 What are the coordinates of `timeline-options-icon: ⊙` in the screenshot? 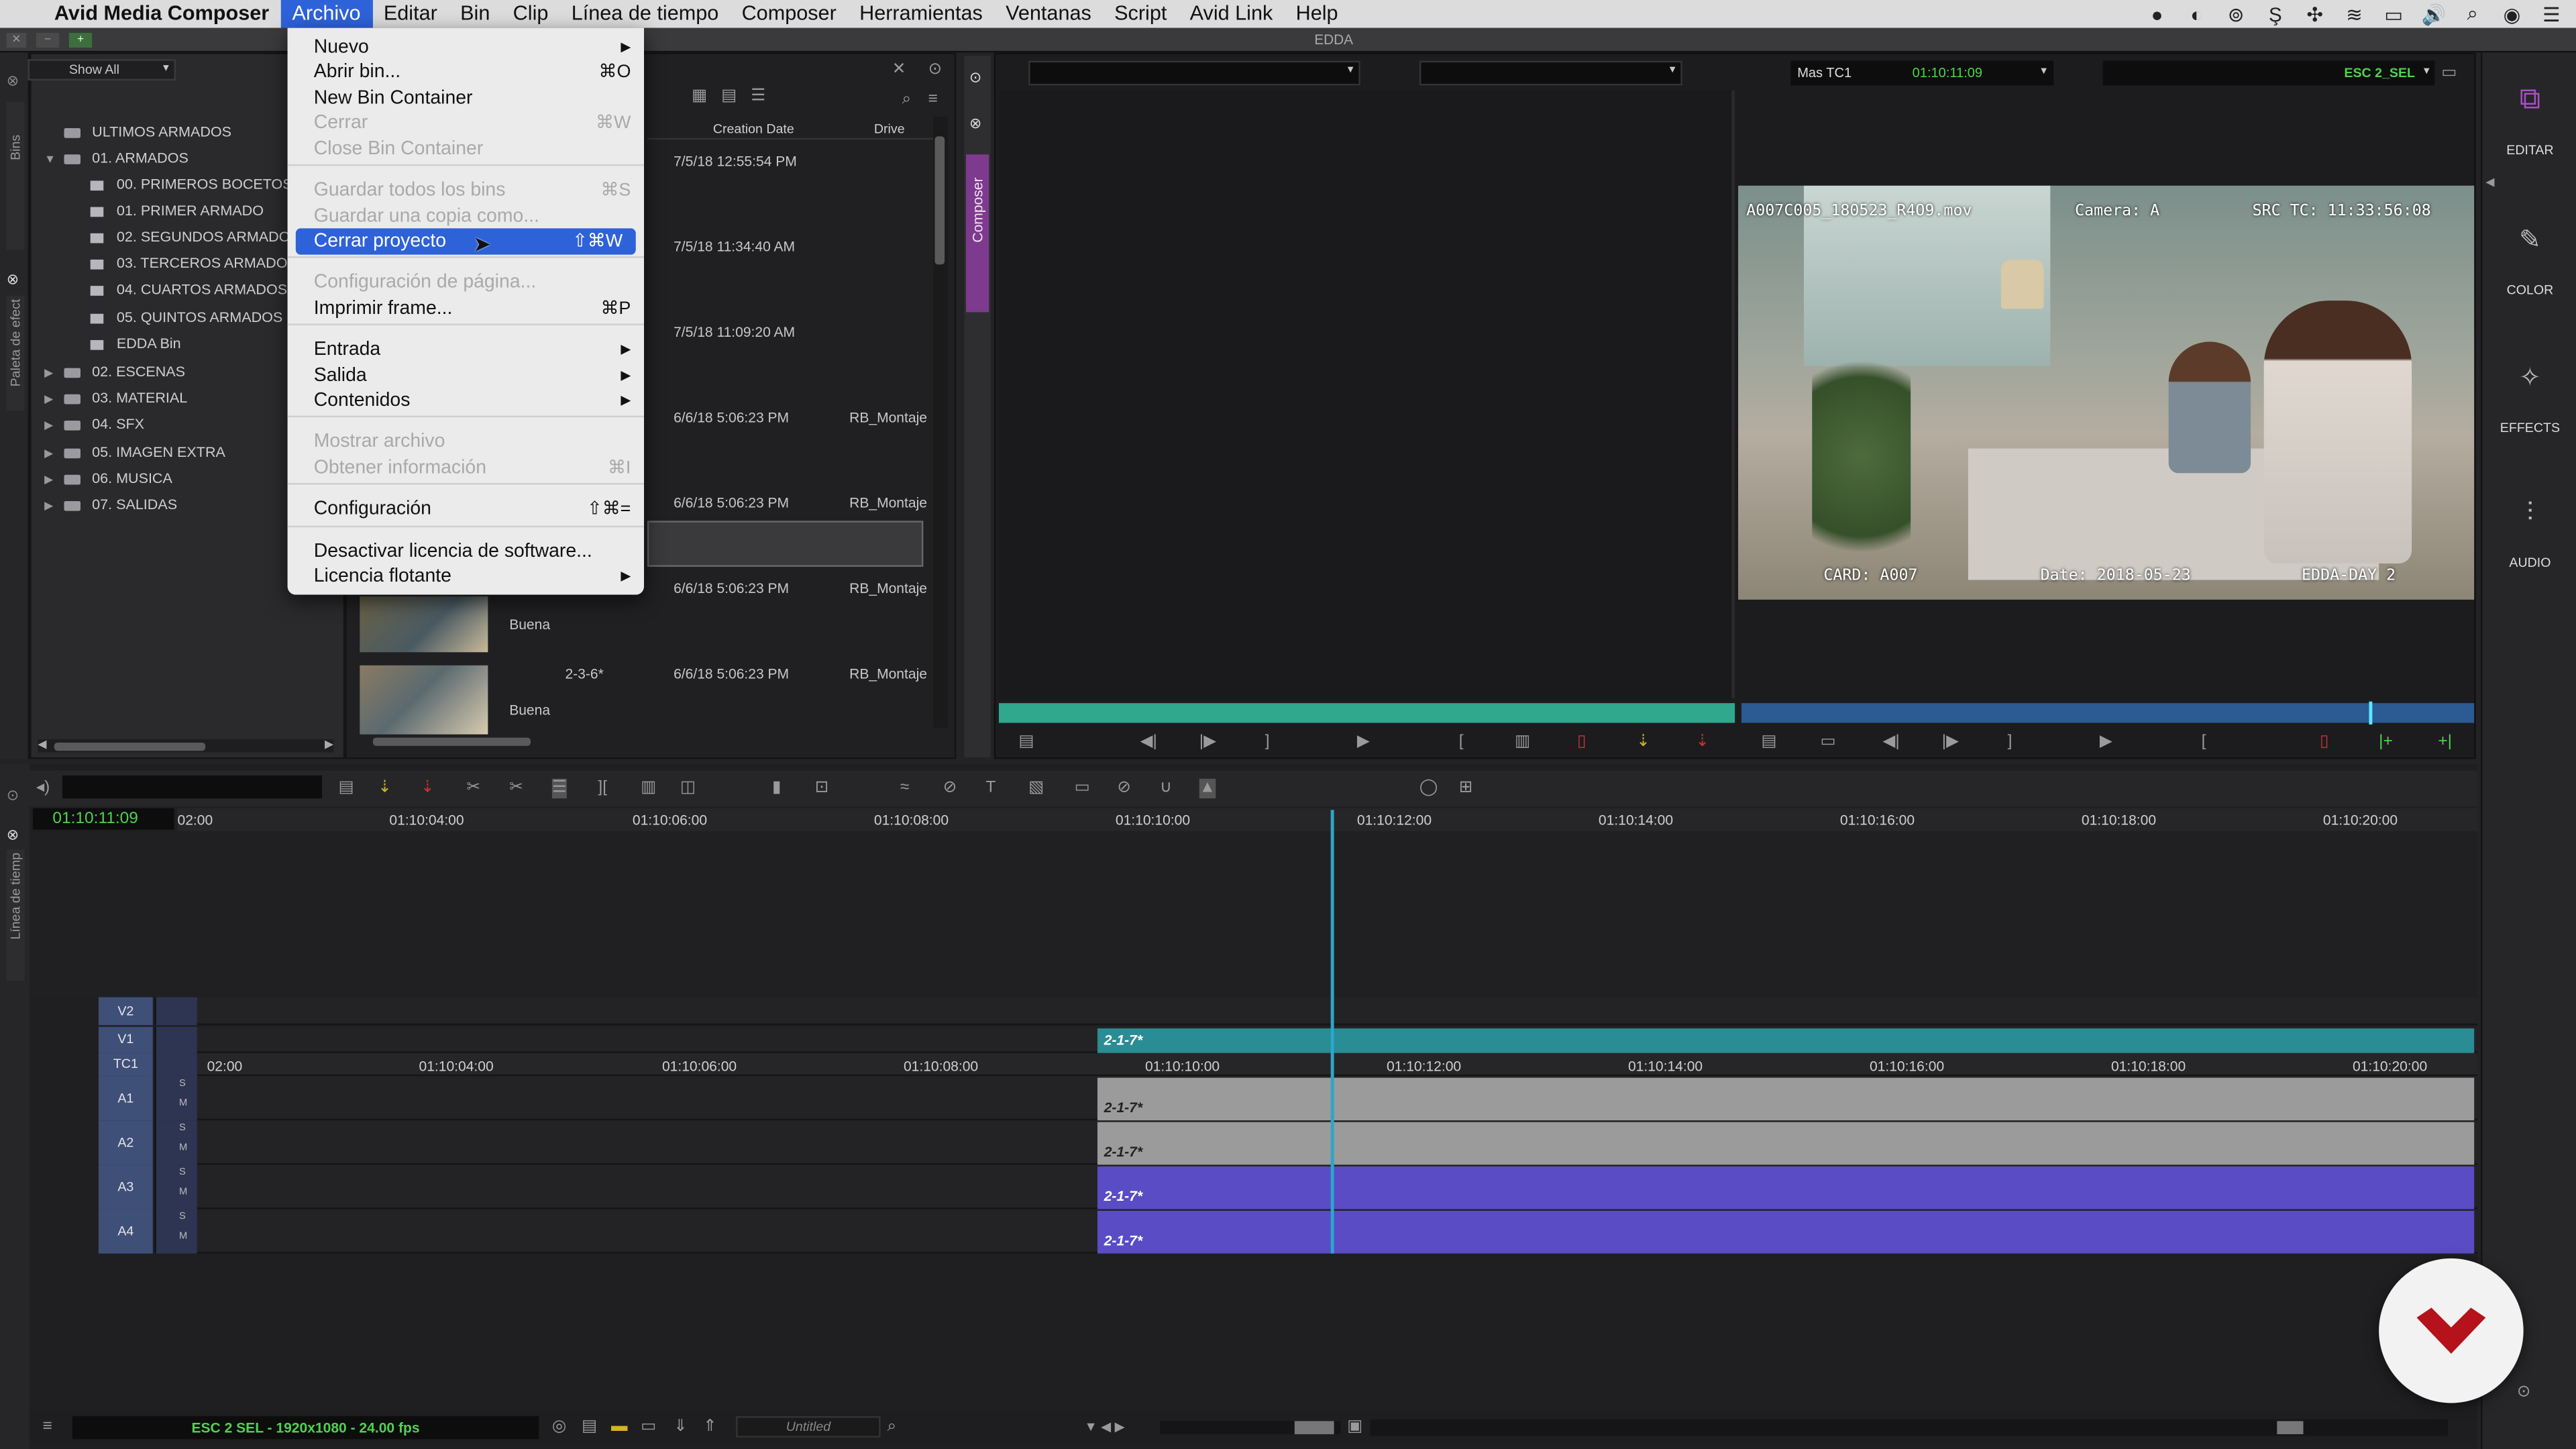 It's located at (13, 796).